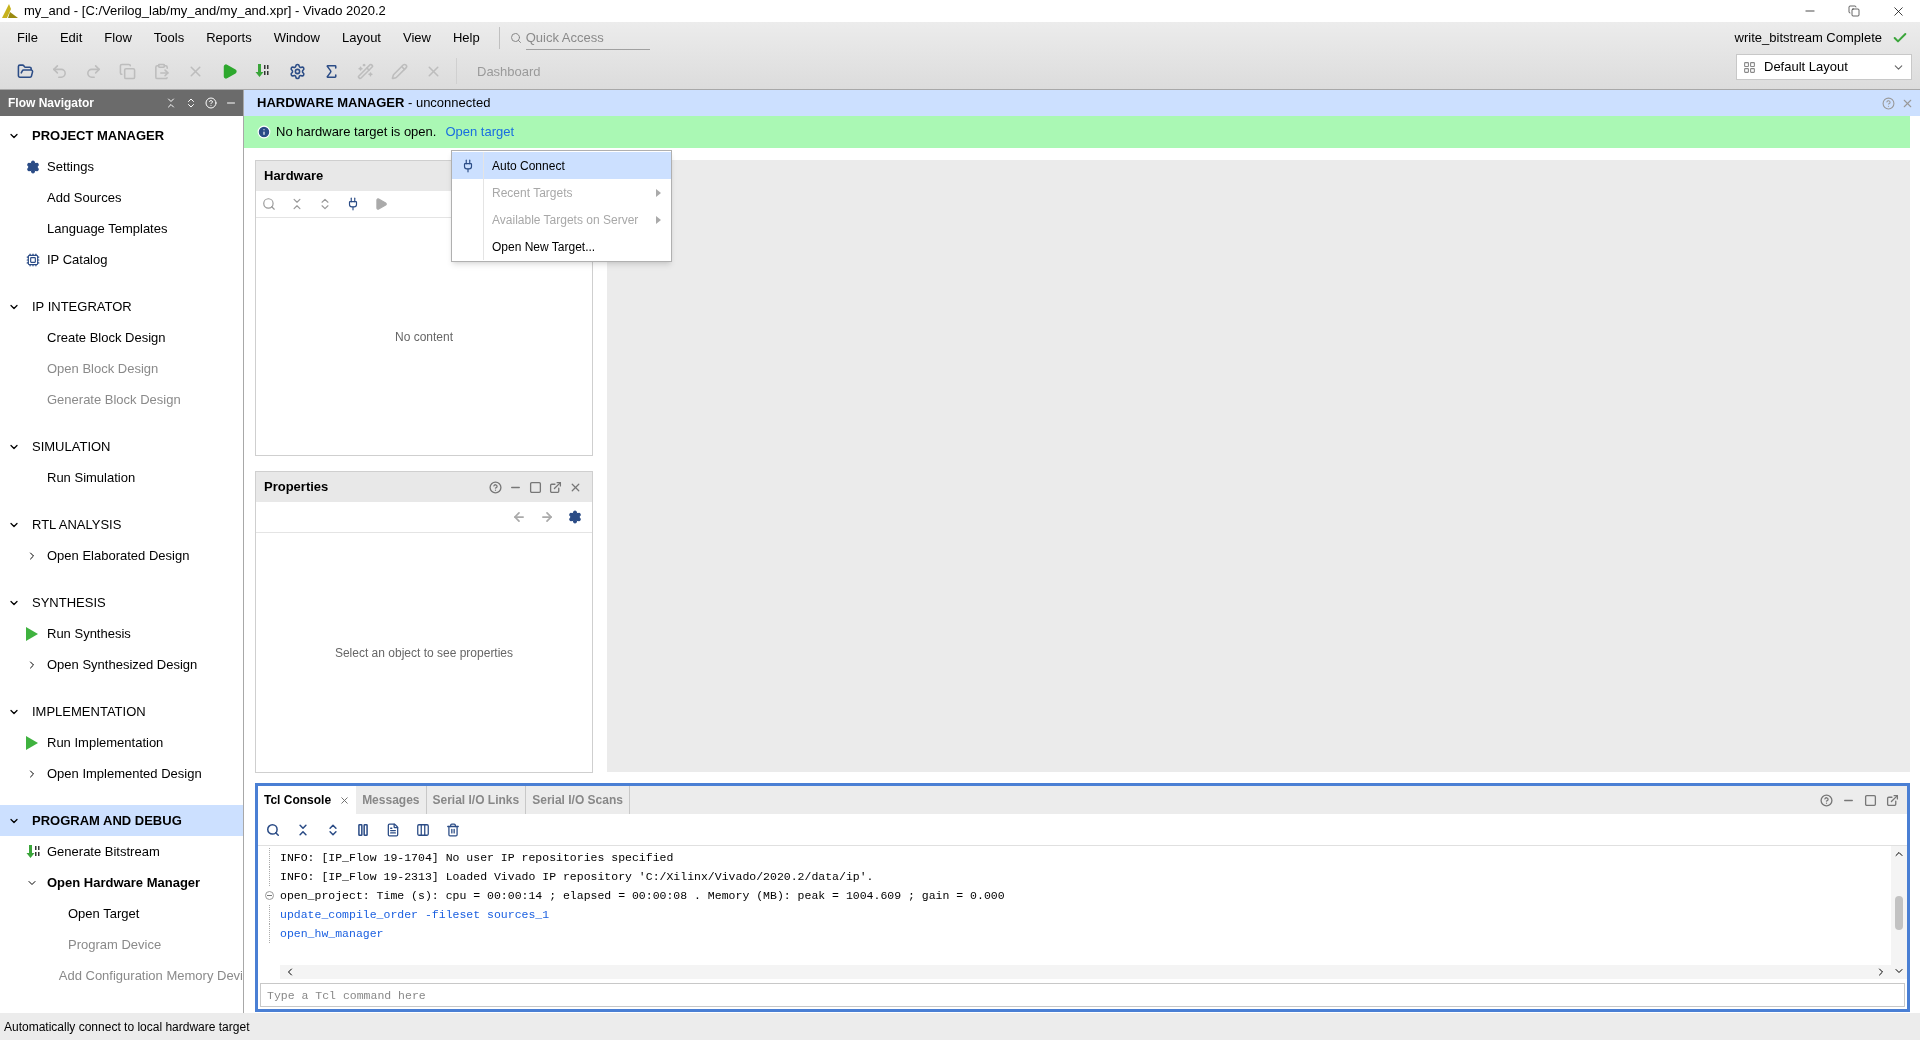  Describe the element at coordinates (121, 851) in the screenshot. I see `nav-item: Generate Bitstream` at that location.